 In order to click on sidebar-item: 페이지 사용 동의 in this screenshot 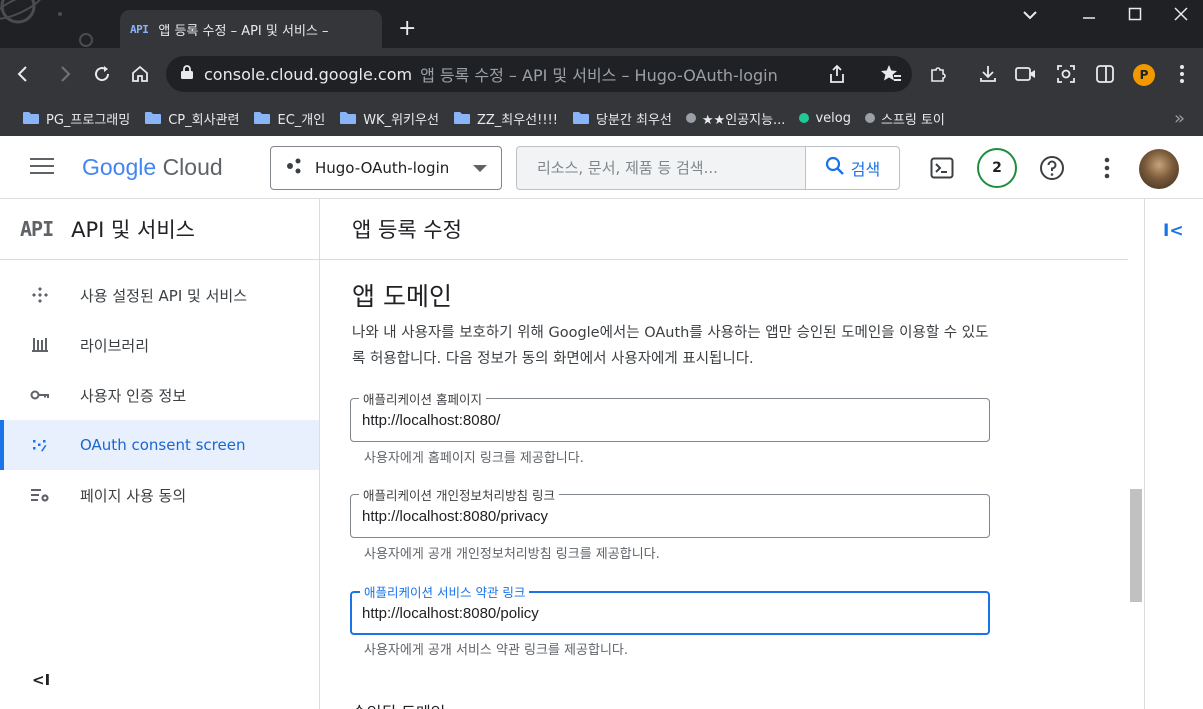, I will do `click(159, 495)`.